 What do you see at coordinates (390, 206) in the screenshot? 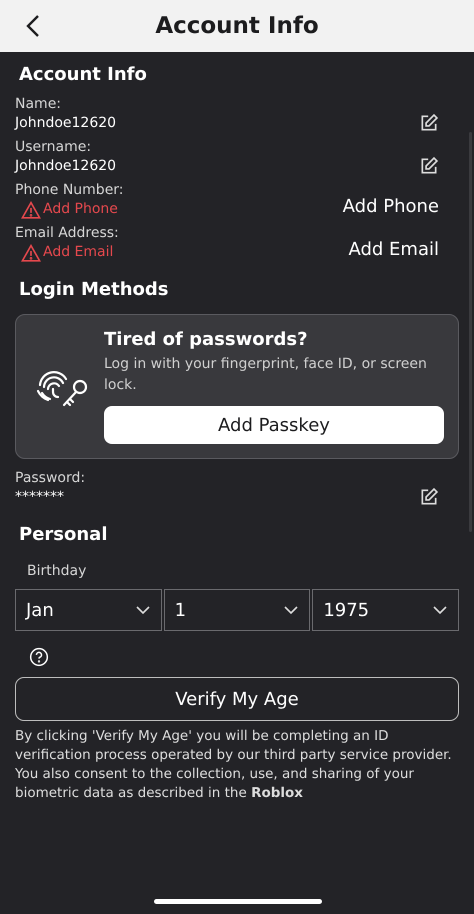
I see `add-link: Add Phone` at bounding box center [390, 206].